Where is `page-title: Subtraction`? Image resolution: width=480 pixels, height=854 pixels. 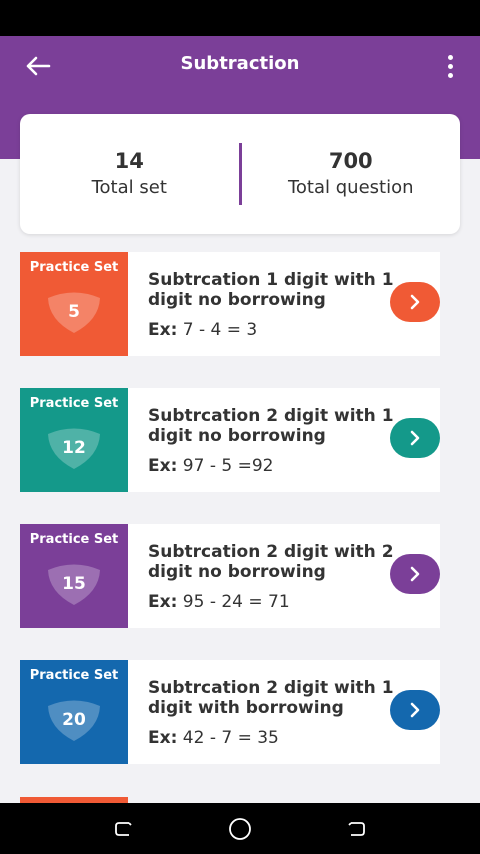 page-title: Subtraction is located at coordinates (240, 63).